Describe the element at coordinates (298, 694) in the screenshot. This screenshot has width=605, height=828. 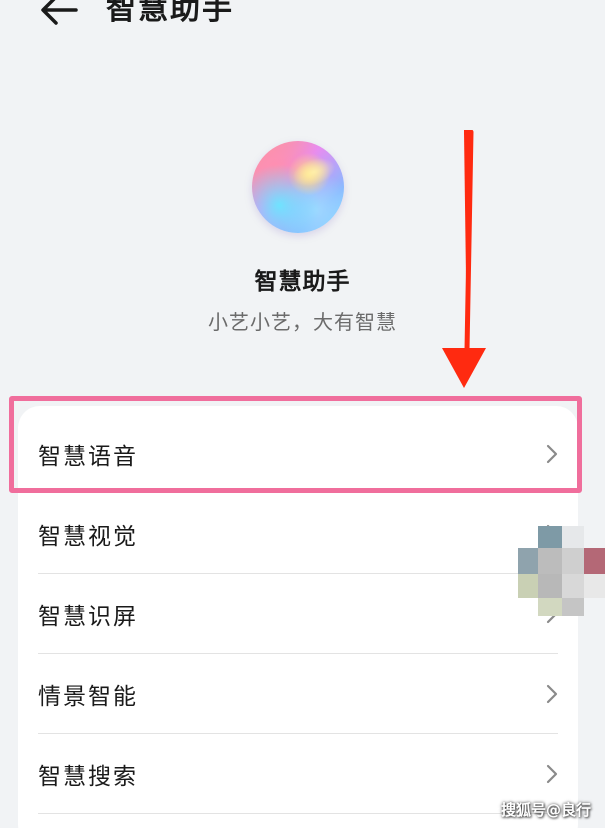
I see `menu-item-scene-intelligence: 情景智能` at that location.